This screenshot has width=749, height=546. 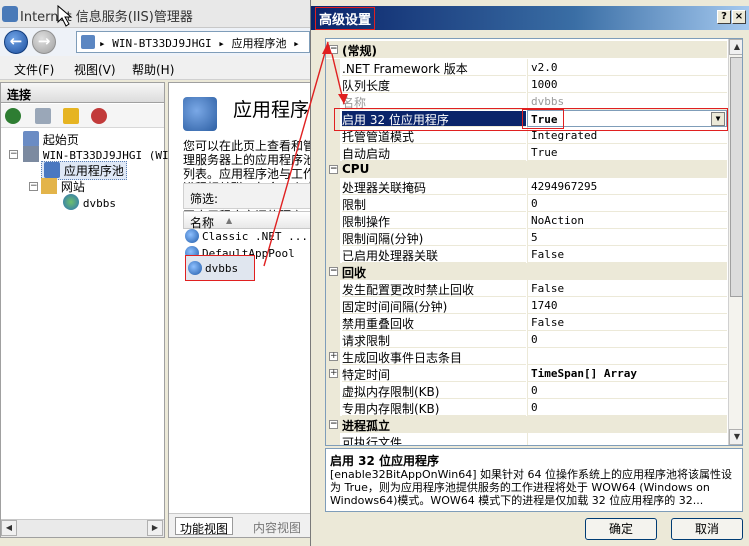 What do you see at coordinates (220, 268) in the screenshot?
I see `list-item-selected: dvbbs` at bounding box center [220, 268].